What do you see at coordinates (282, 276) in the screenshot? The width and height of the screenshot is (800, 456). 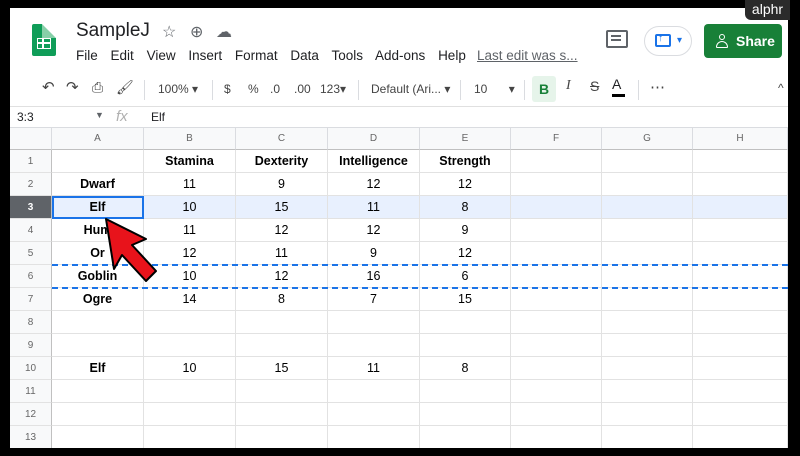 I see `cell-c6: 12` at bounding box center [282, 276].